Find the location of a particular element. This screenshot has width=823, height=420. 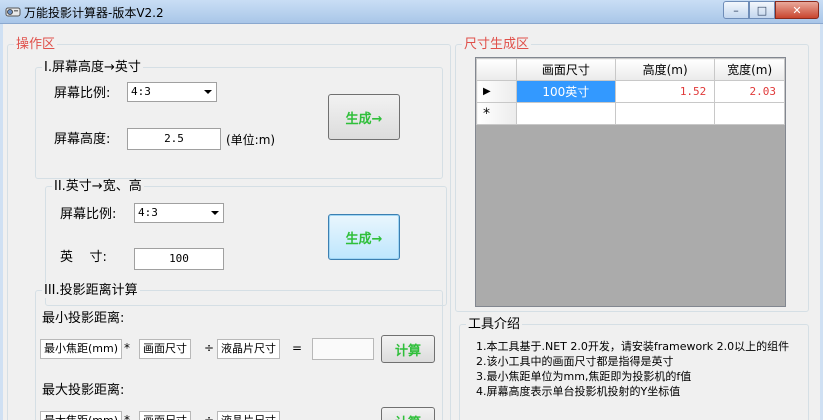

new-cell-height is located at coordinates (665, 113).